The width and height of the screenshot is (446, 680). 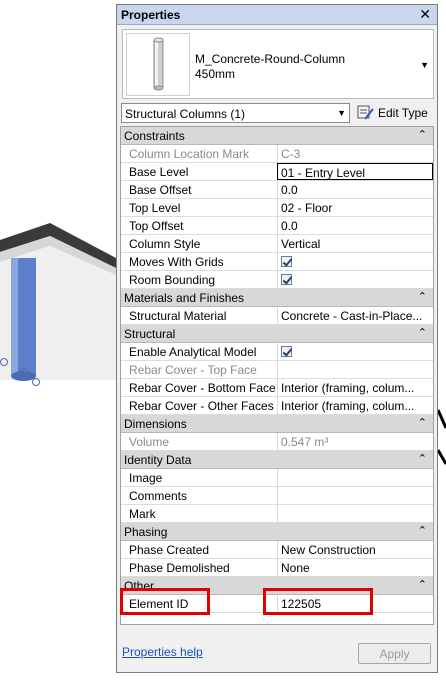 What do you see at coordinates (277, 334) in the screenshot?
I see `group-structural: Structural ⌃` at bounding box center [277, 334].